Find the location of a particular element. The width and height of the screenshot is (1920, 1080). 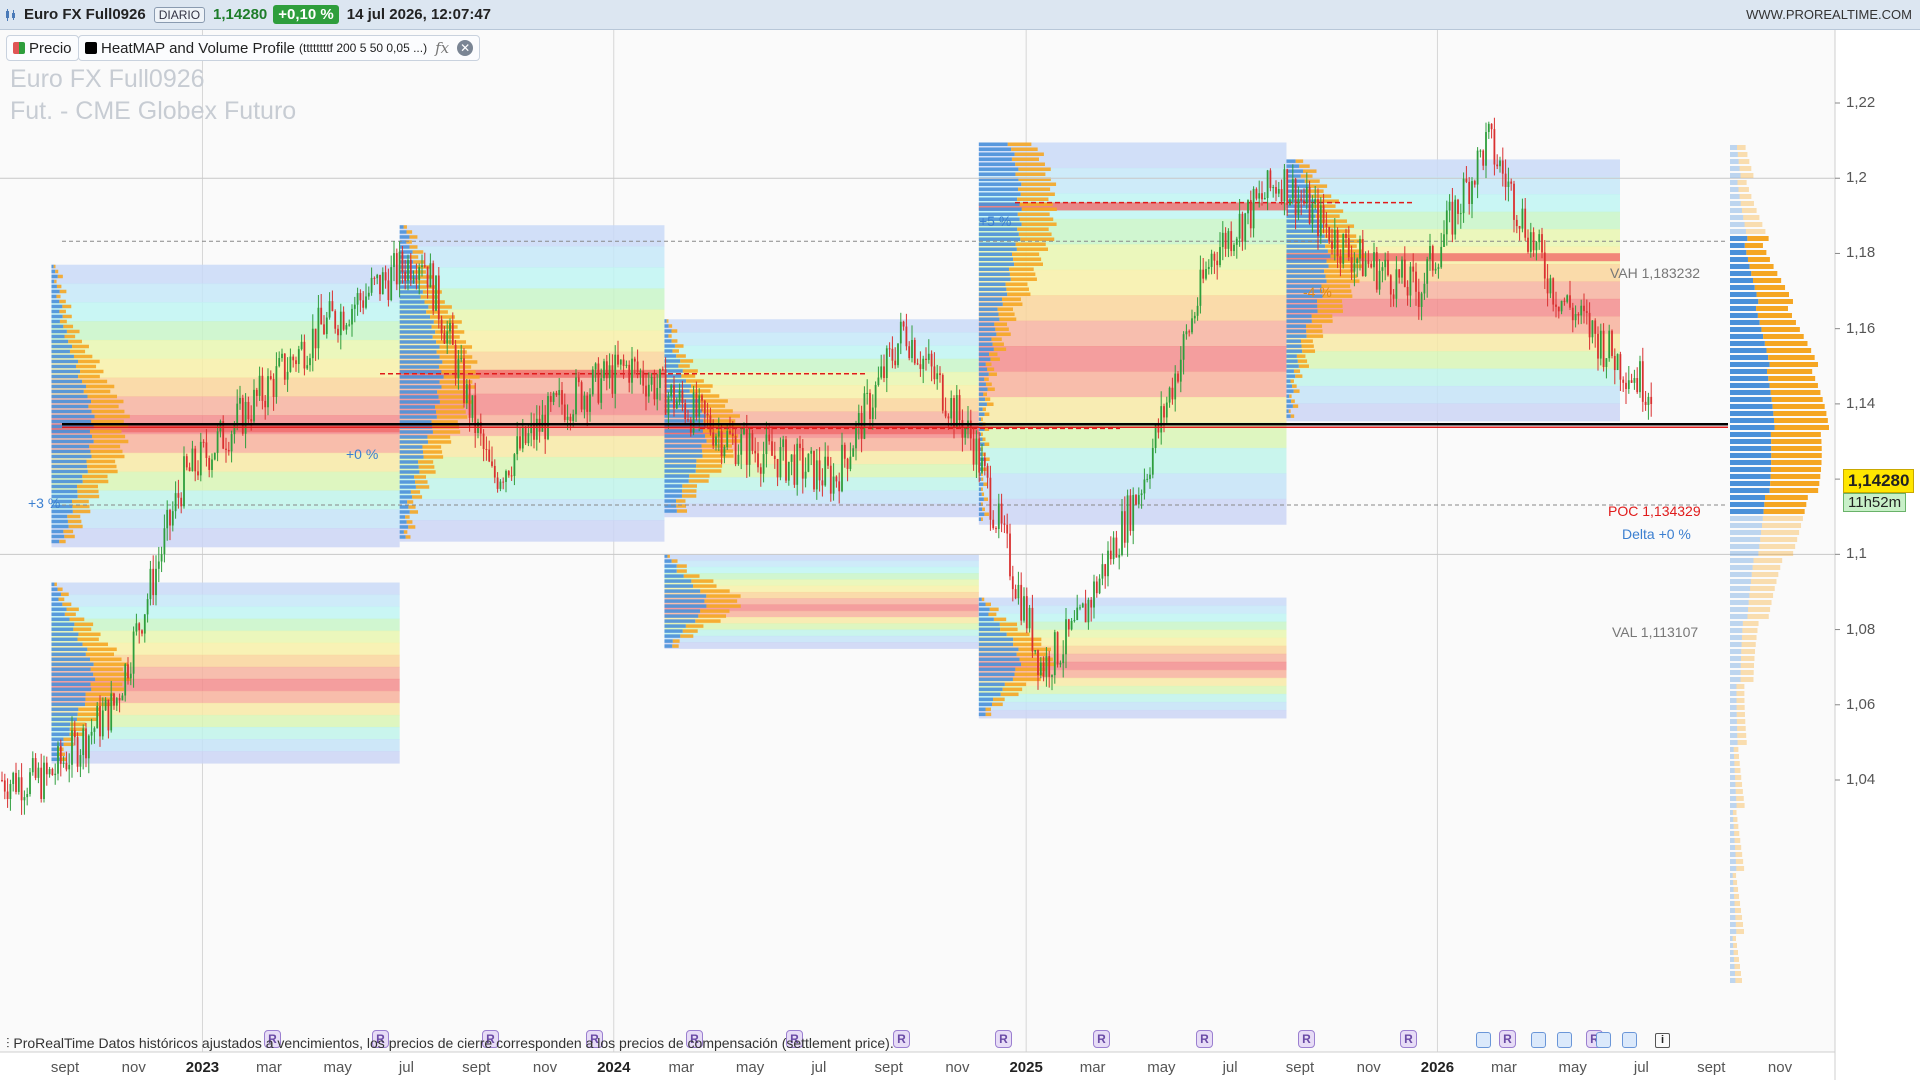

symbol-name: Euro FX Full0926 is located at coordinates (85, 14).